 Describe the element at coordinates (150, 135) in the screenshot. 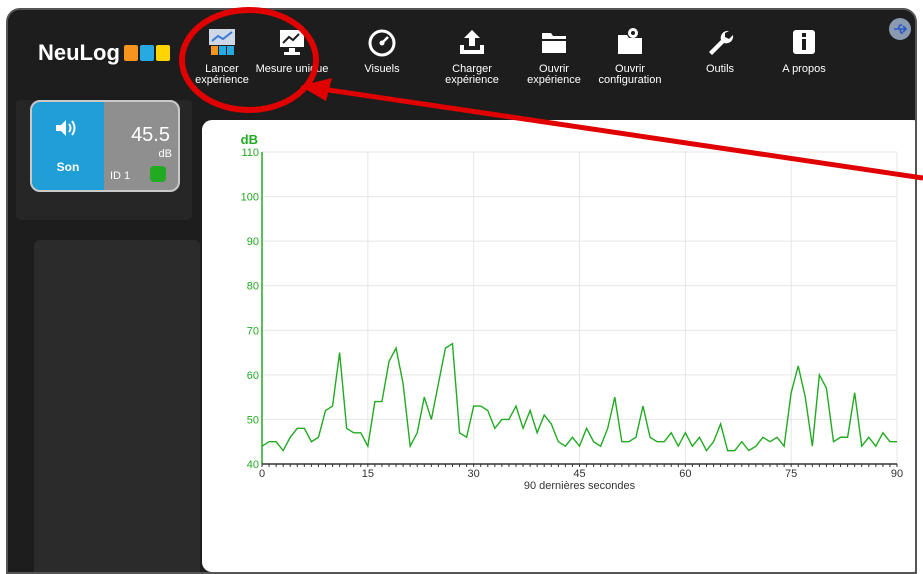

I see `sensor-value: 45.5` at that location.